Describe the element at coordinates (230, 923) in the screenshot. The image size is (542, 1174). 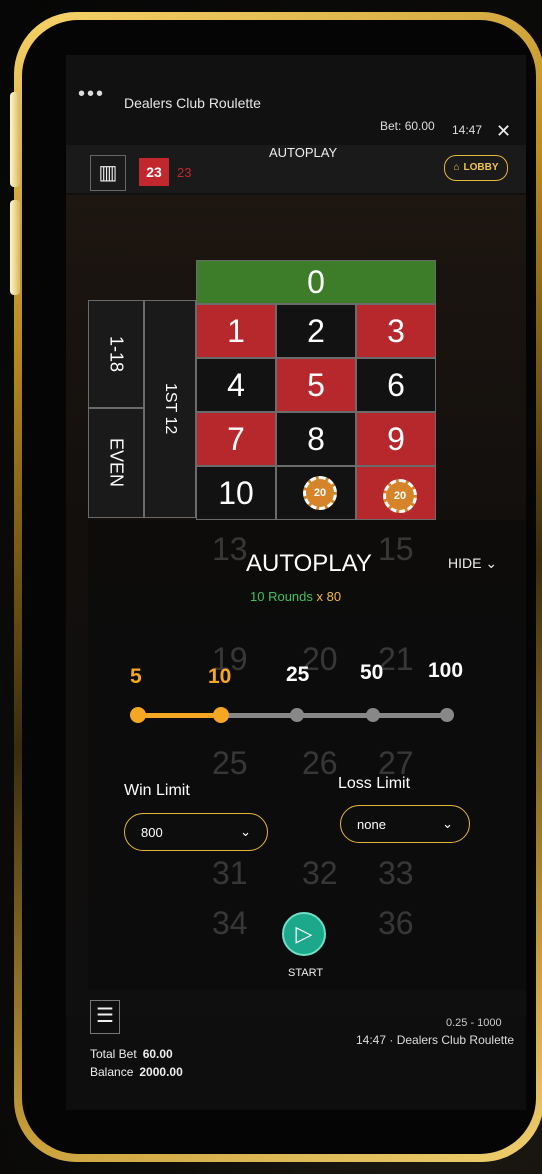
I see `board-ghost-number: 34` at that location.